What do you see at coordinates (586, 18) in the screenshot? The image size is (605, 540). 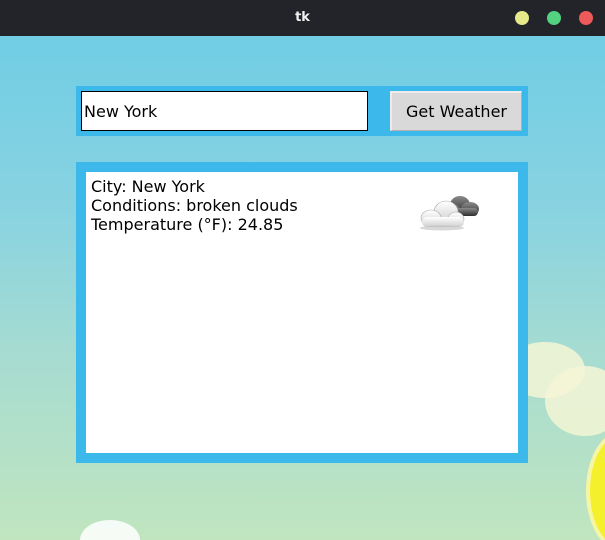 I see `close-button` at bounding box center [586, 18].